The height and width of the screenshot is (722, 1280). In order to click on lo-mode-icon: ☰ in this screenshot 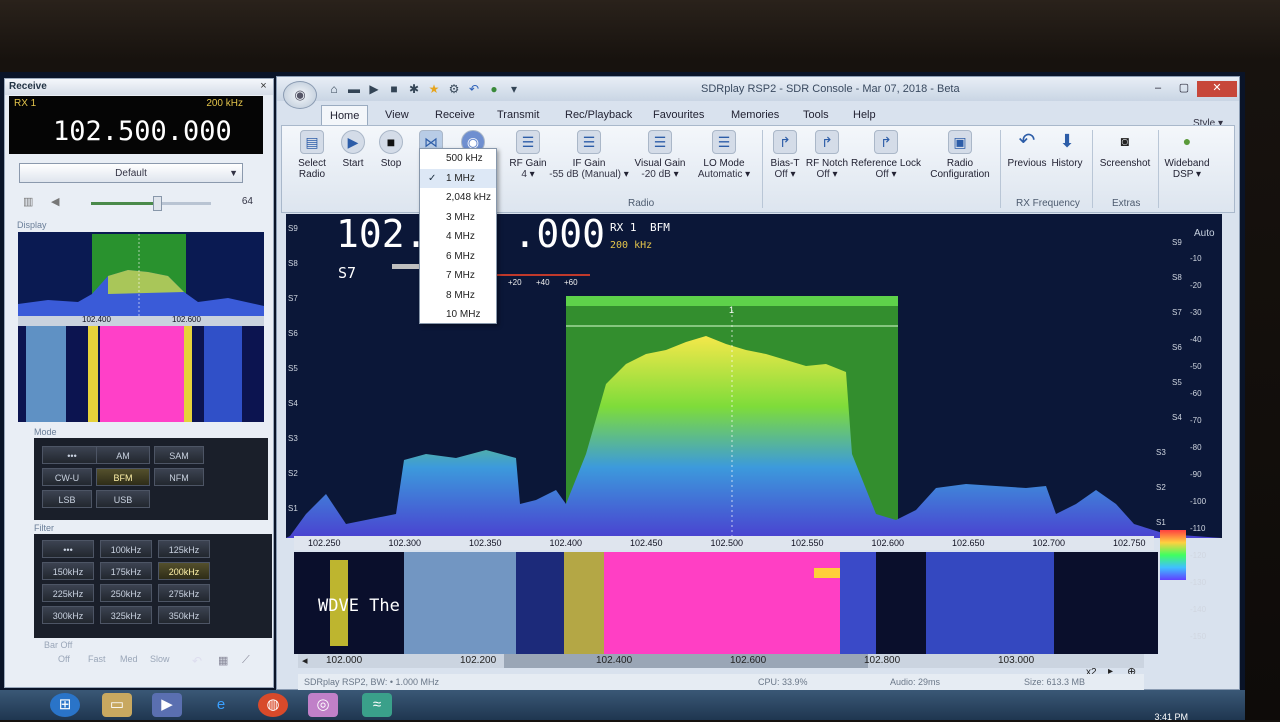, I will do `click(724, 142)`.